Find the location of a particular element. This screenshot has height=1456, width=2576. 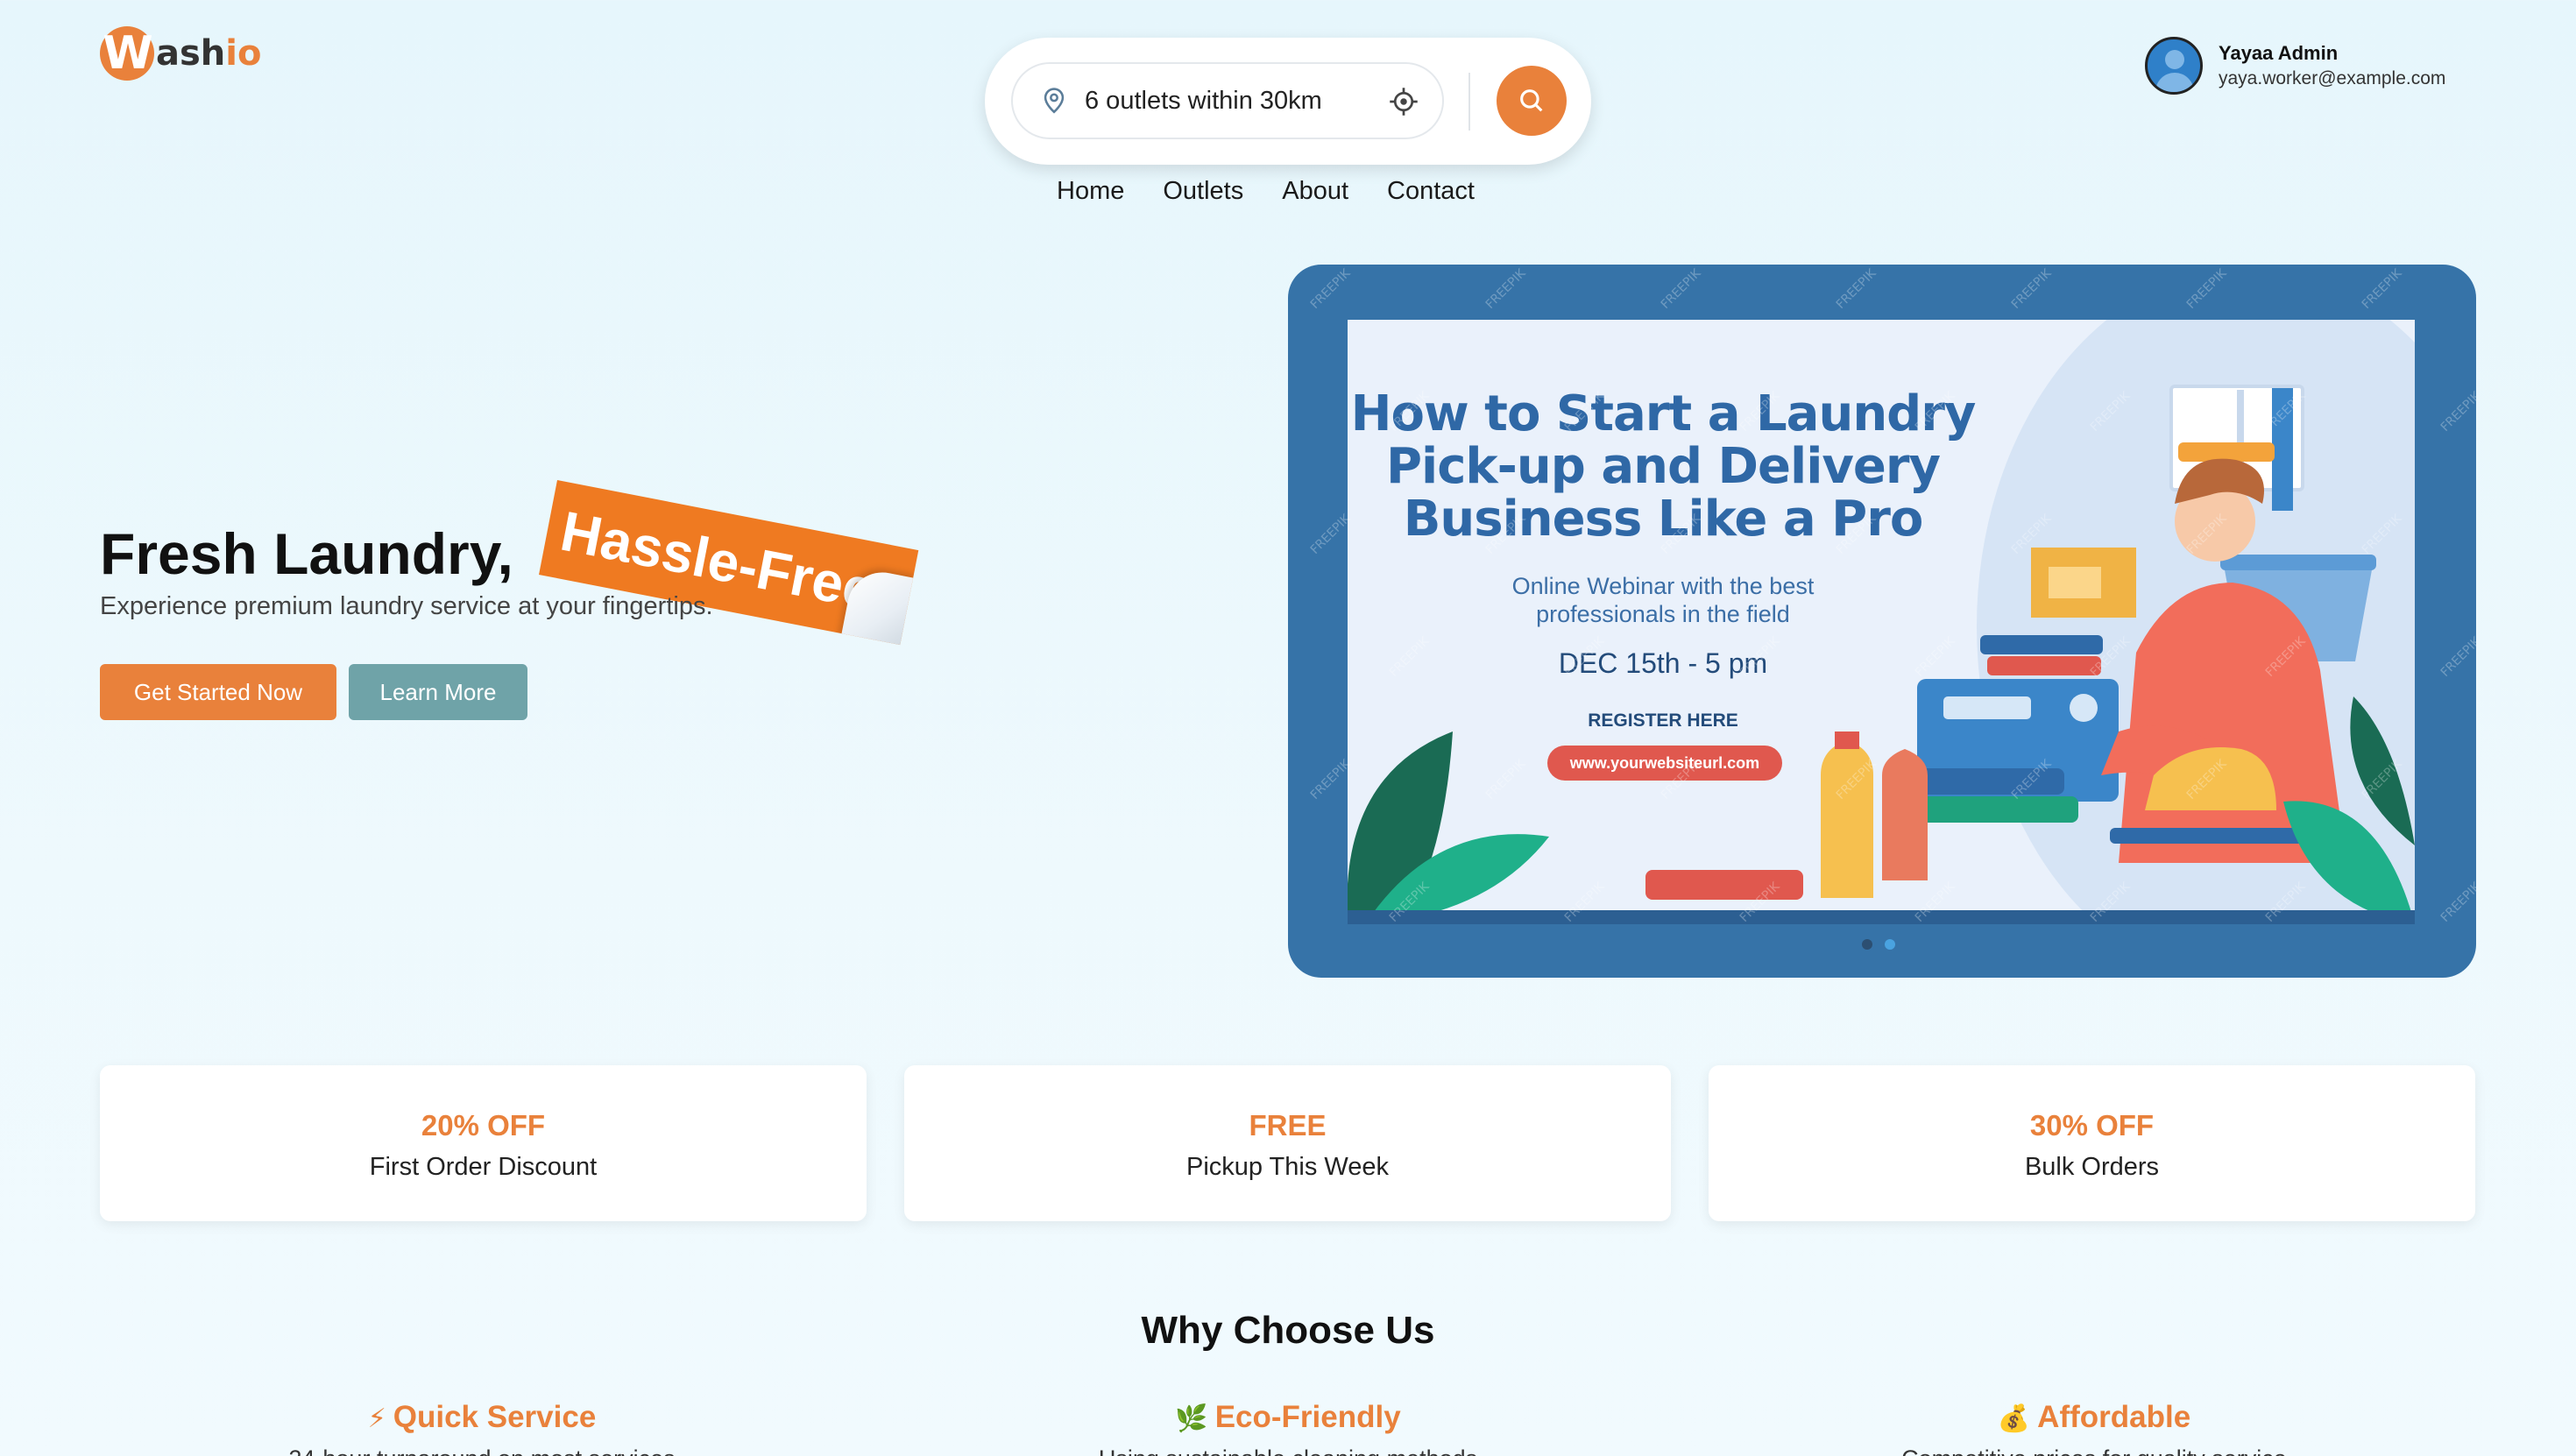

nav-contact: Contact is located at coordinates (1431, 191).